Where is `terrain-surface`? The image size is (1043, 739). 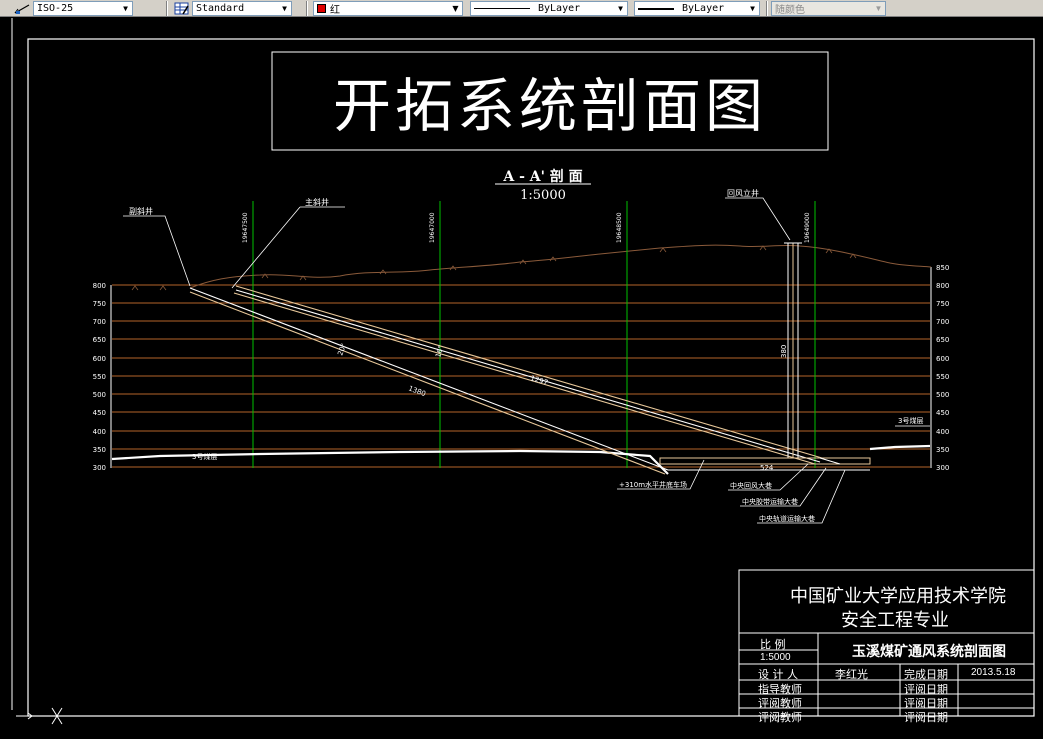 terrain-surface is located at coordinates (560, 266).